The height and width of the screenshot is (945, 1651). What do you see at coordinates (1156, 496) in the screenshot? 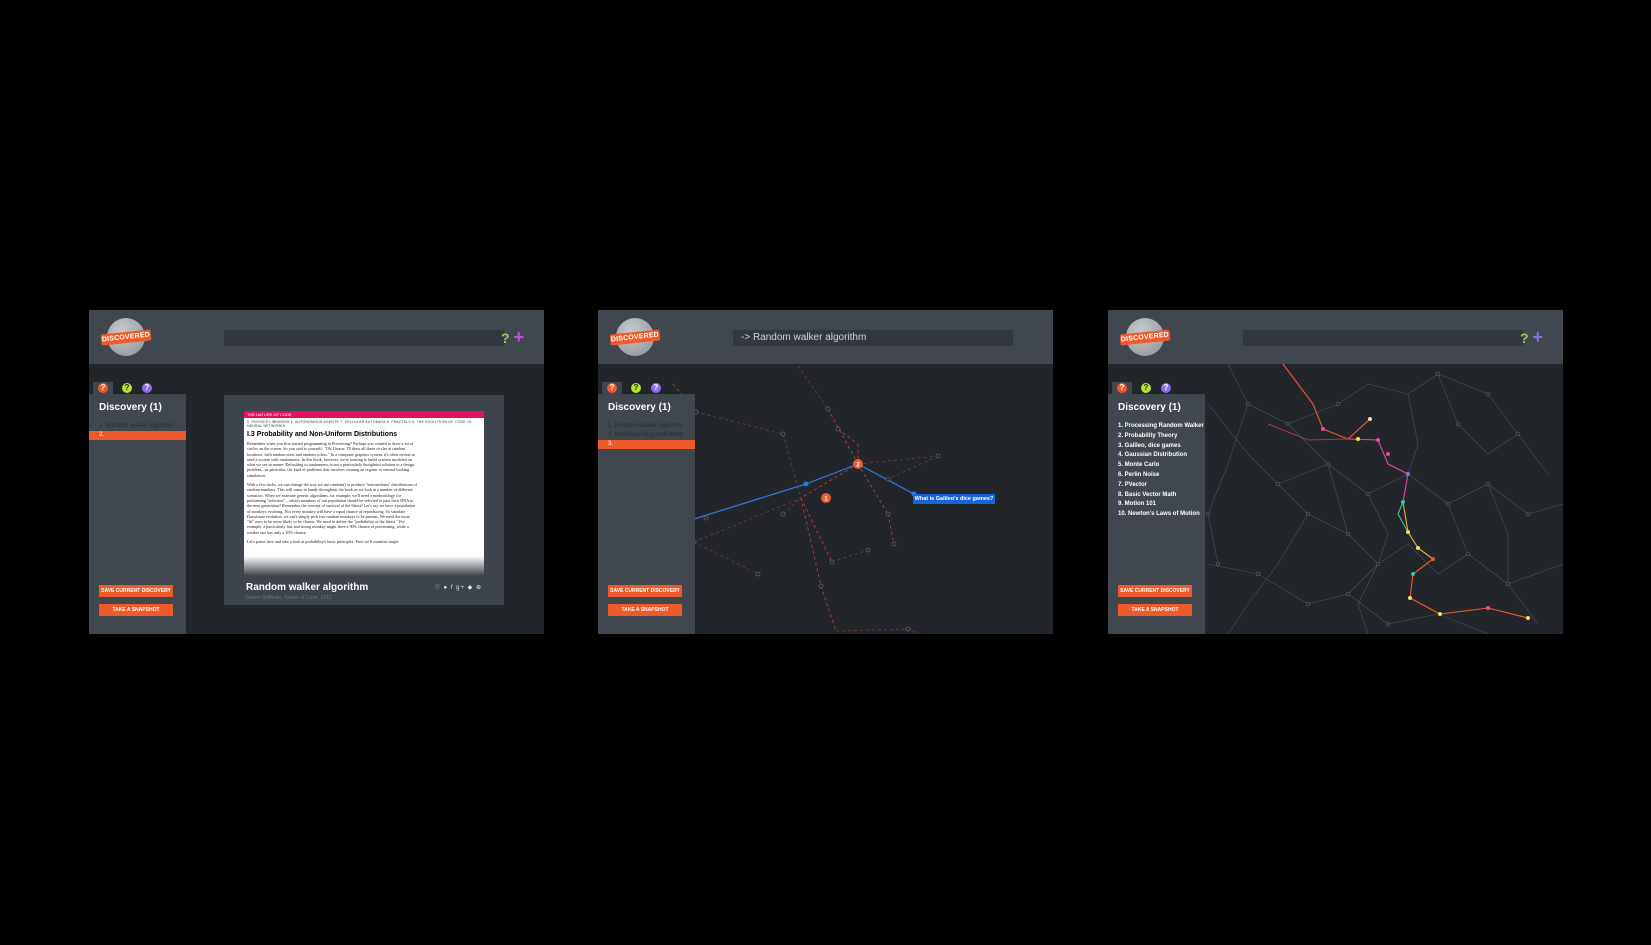
I see `list-item: 8. Basic Vector Math` at bounding box center [1156, 496].